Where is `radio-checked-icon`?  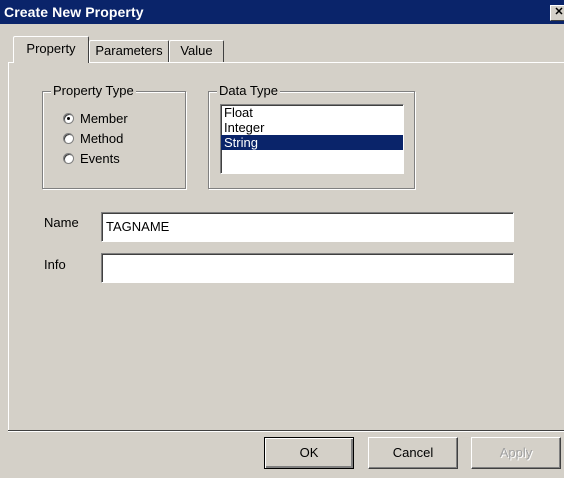 radio-checked-icon is located at coordinates (68, 118).